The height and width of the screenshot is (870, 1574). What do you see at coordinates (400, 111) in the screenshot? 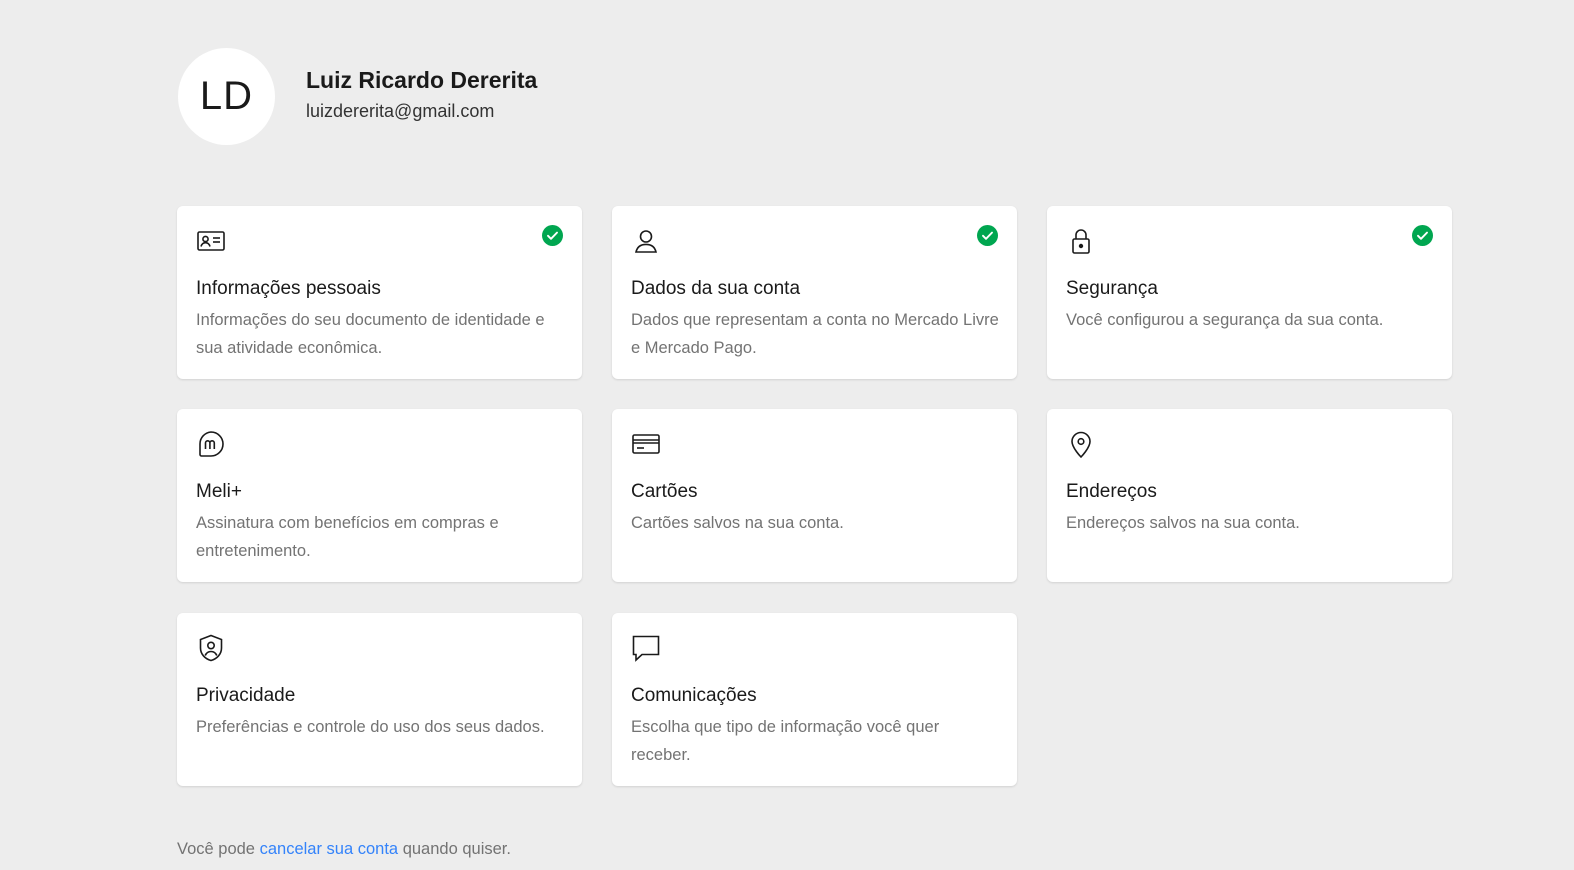
I see `user-email: luizdererita@gmail.com` at bounding box center [400, 111].